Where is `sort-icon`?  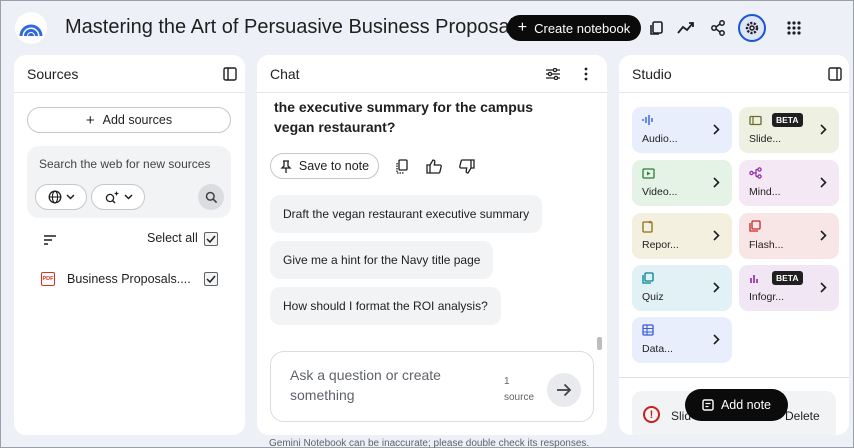
sort-icon is located at coordinates (50, 241).